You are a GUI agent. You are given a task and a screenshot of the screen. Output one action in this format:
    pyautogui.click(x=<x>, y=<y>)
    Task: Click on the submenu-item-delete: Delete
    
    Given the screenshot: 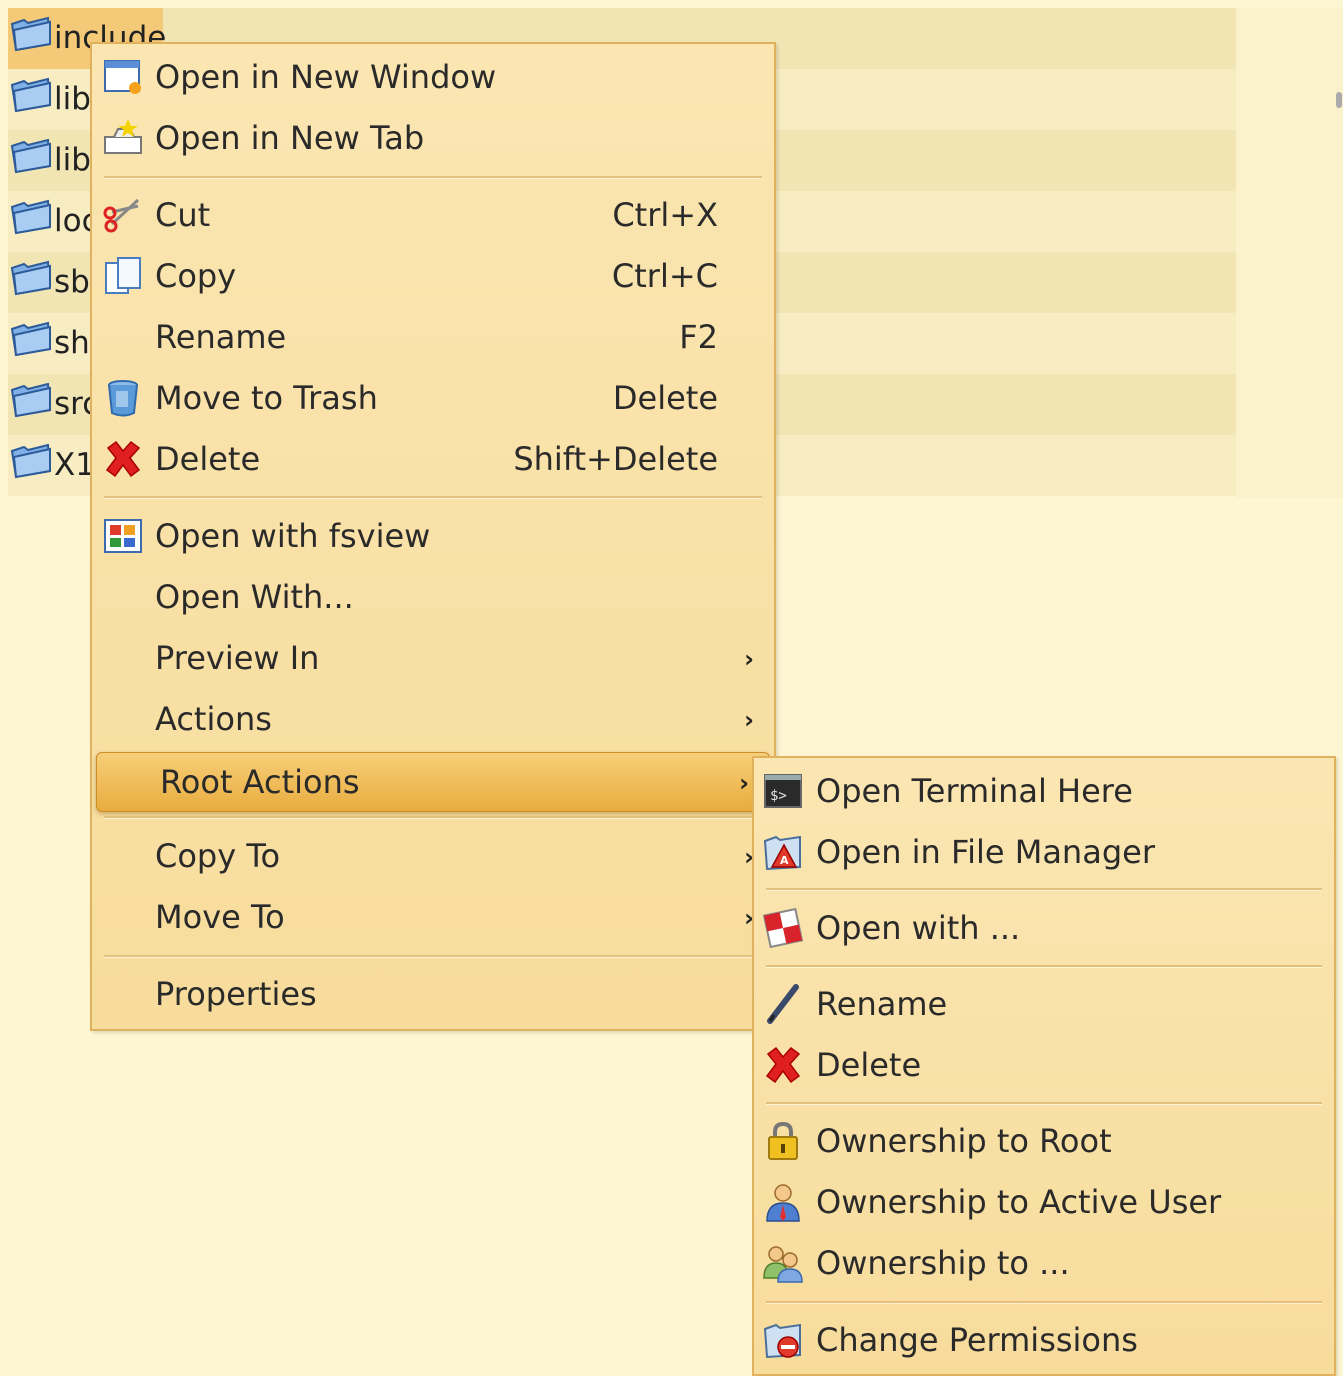 What is the action you would take?
    pyautogui.click(x=1044, y=1065)
    